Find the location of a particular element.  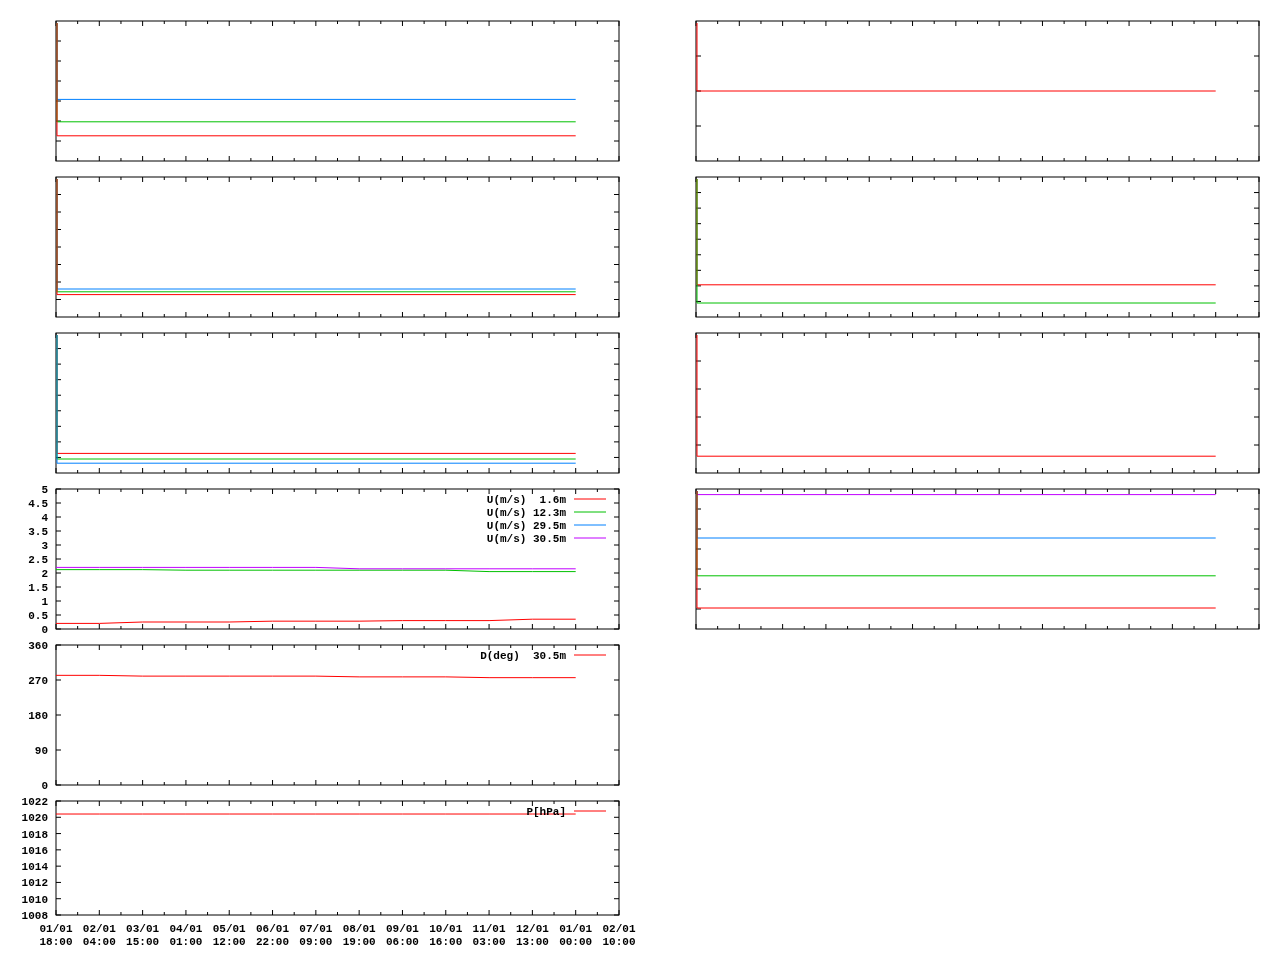

legend-label: D(deg) 30.5m is located at coordinates (523, 656).